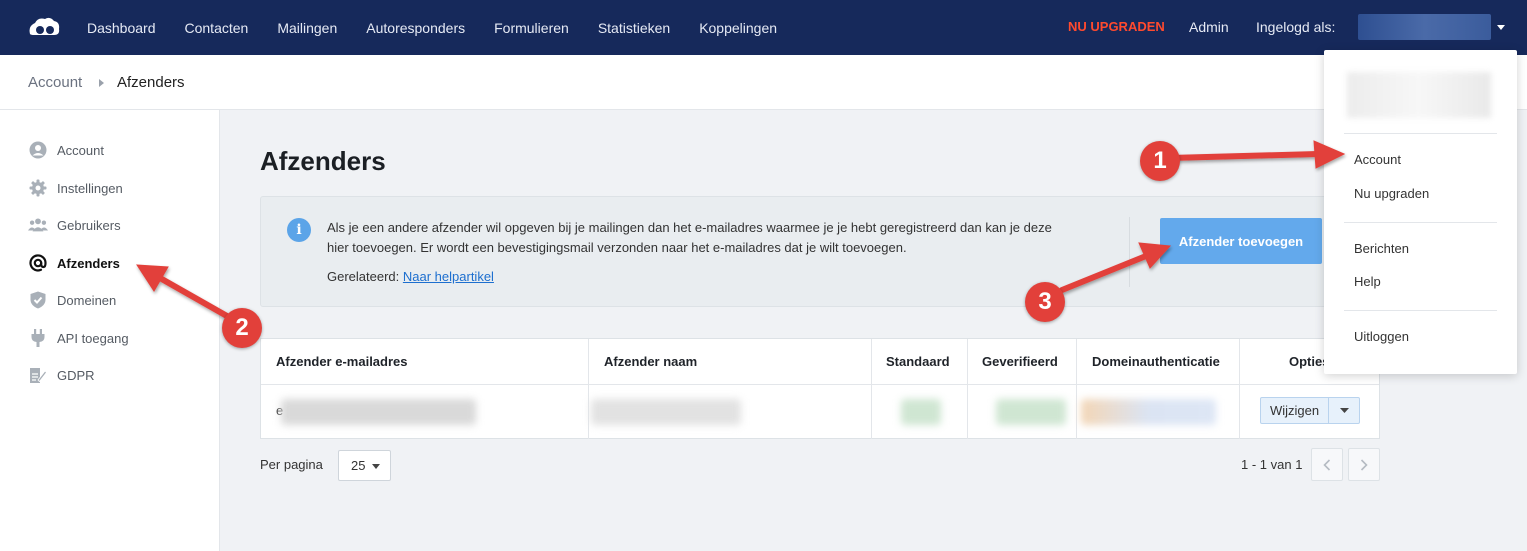  Describe the element at coordinates (151, 82) in the screenshot. I see `breadcrumb-current: Afzenders` at that location.